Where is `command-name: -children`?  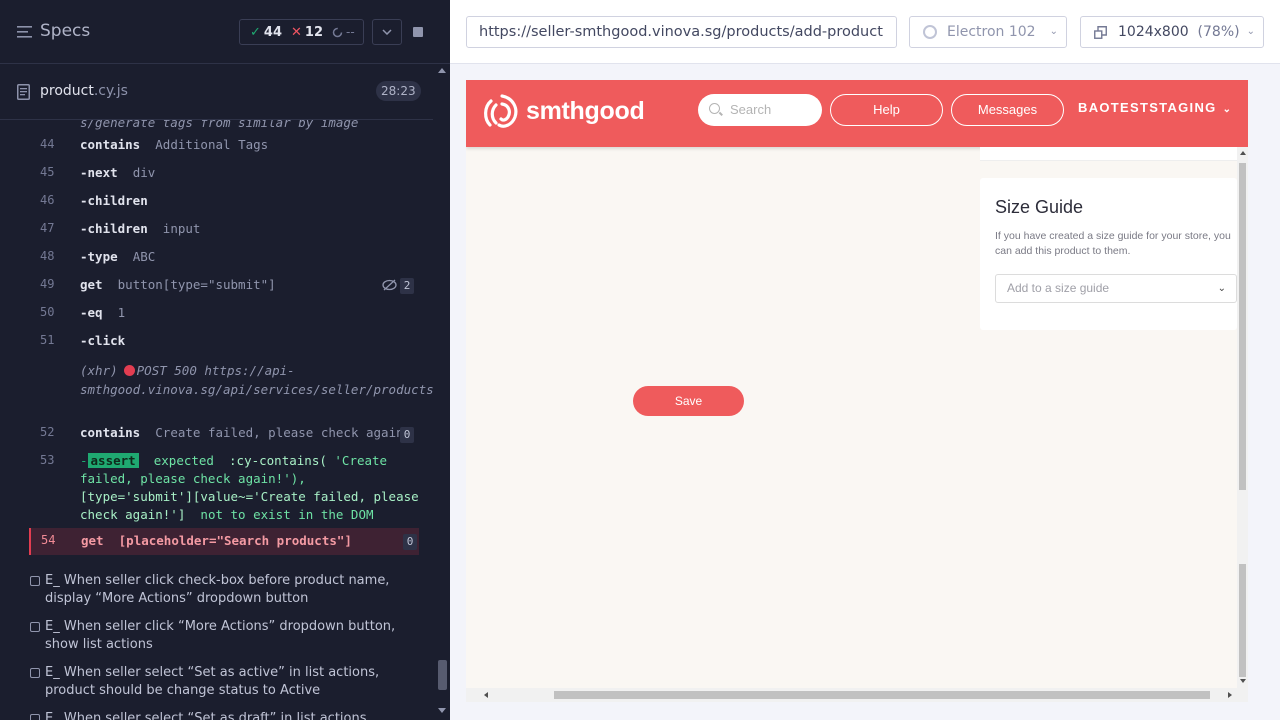 command-name: -children is located at coordinates (114, 200).